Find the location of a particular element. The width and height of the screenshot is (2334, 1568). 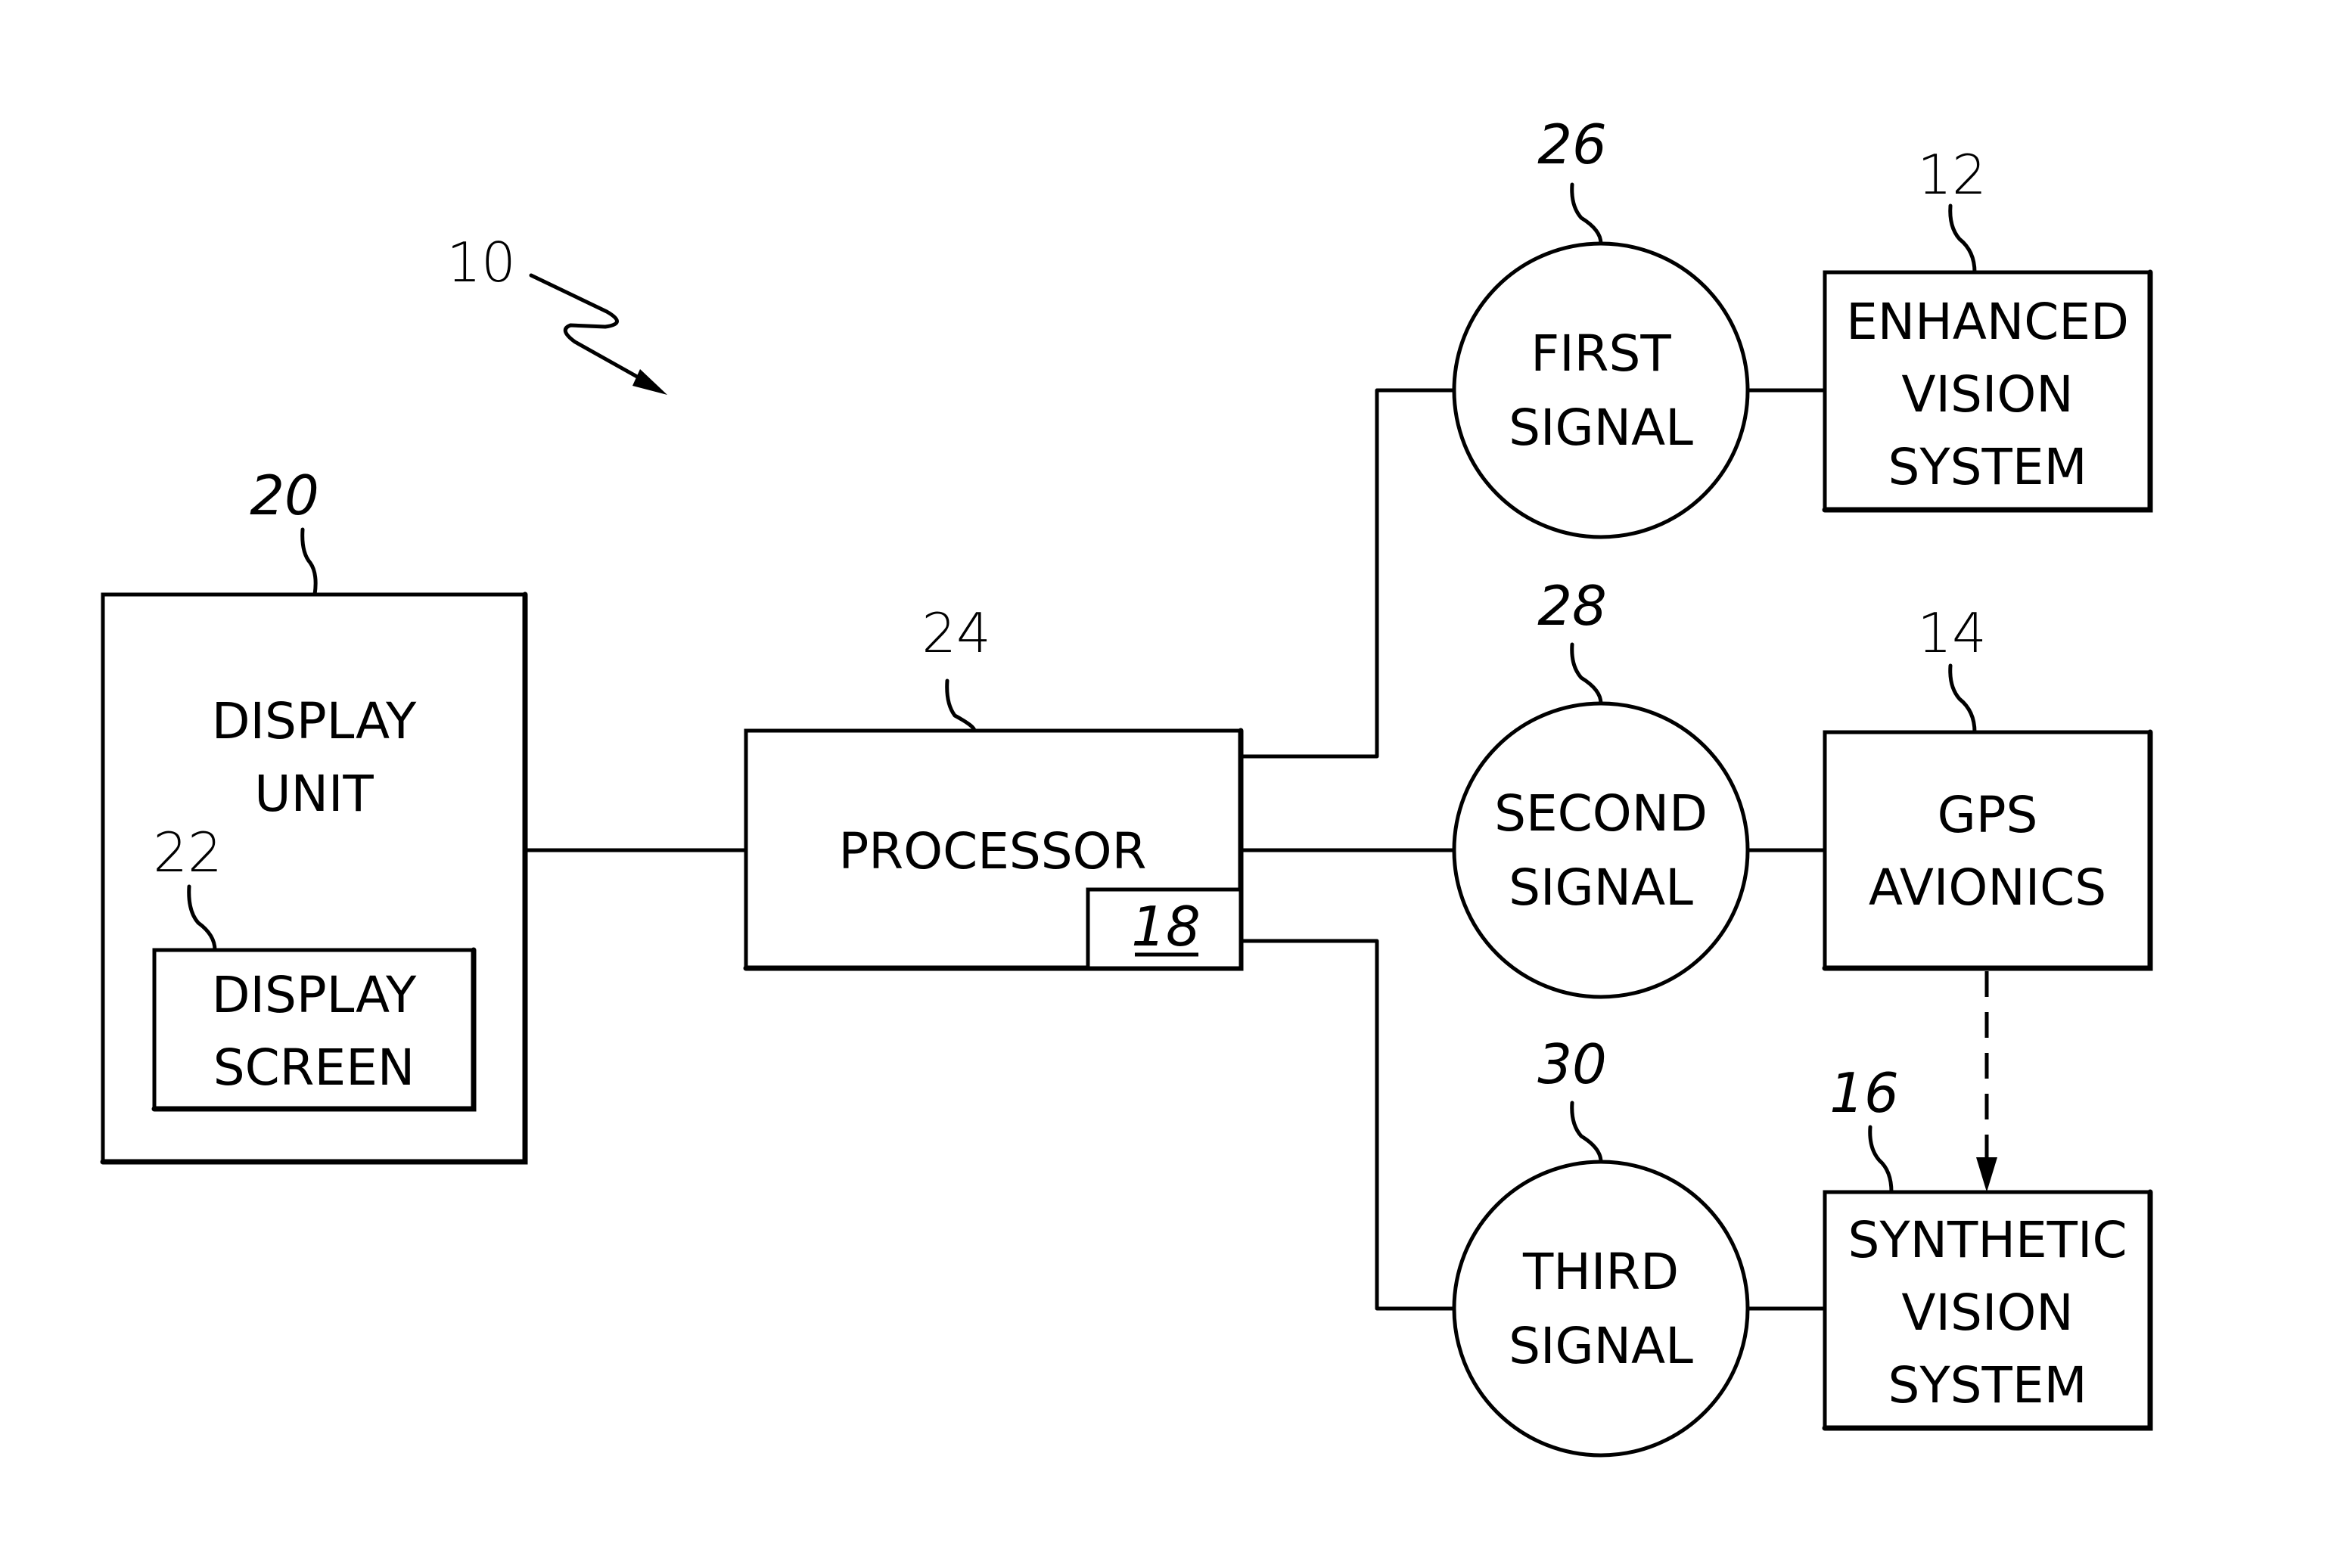

second-signal-circle is located at coordinates (1601, 850).